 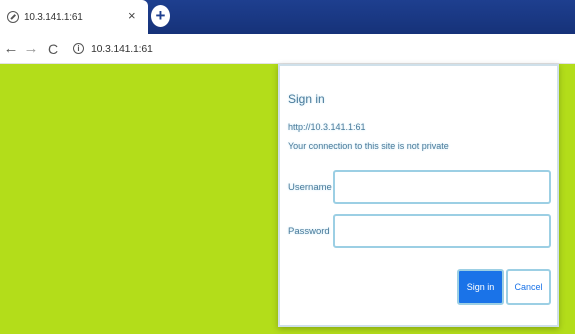 I want to click on tab-close-icon: ×, so click(x=132, y=16).